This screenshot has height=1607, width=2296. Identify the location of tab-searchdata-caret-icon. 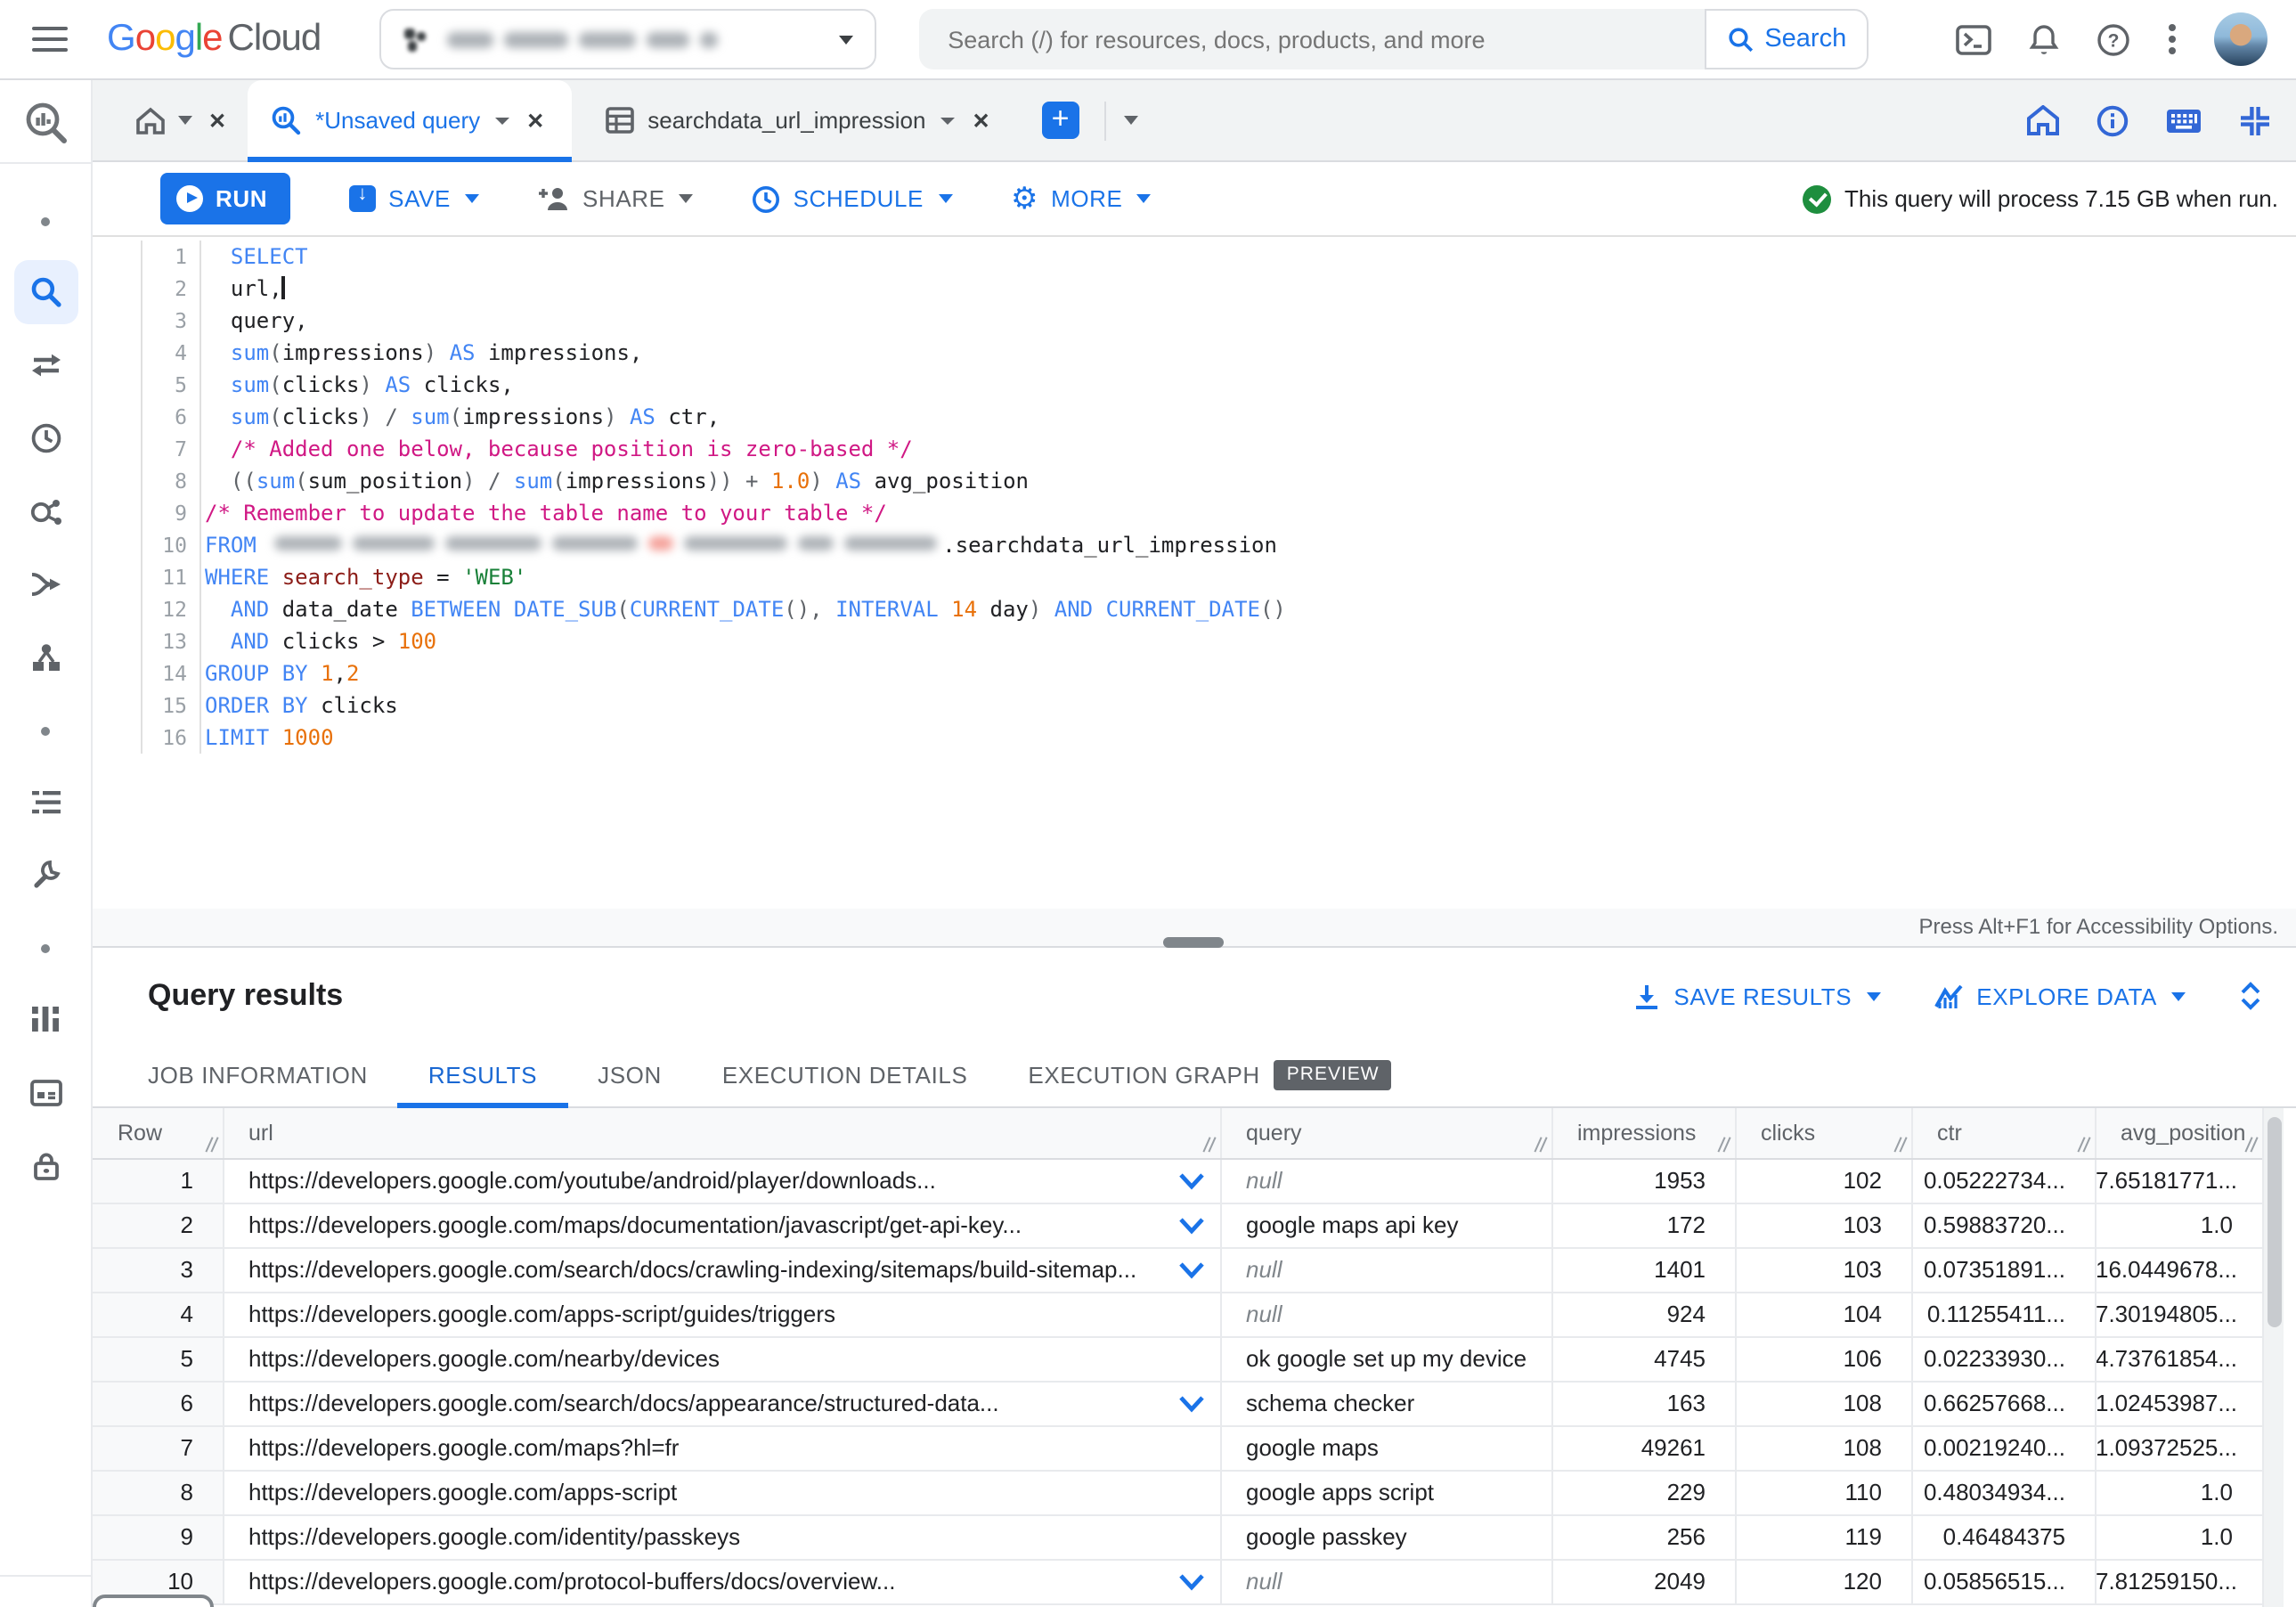
(947, 120).